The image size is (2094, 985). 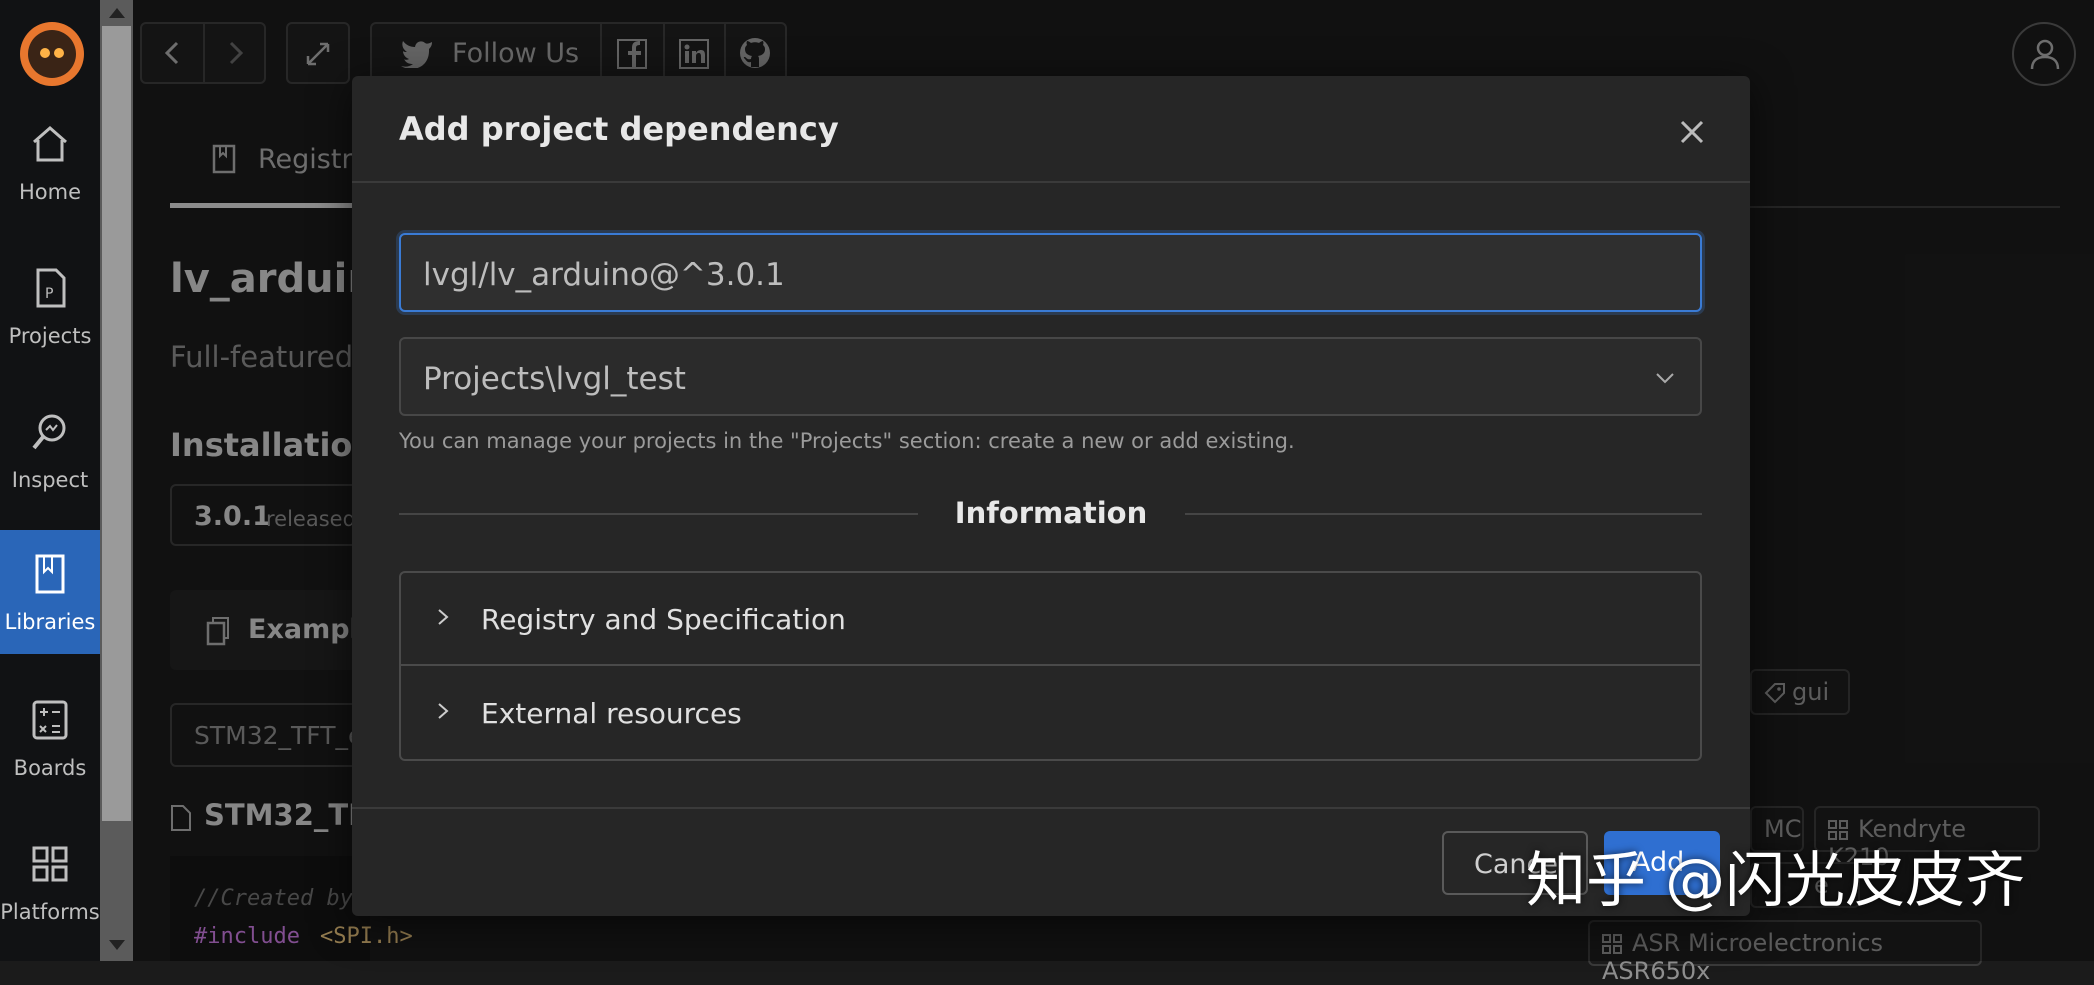 I want to click on inspect-icon, so click(x=49, y=432).